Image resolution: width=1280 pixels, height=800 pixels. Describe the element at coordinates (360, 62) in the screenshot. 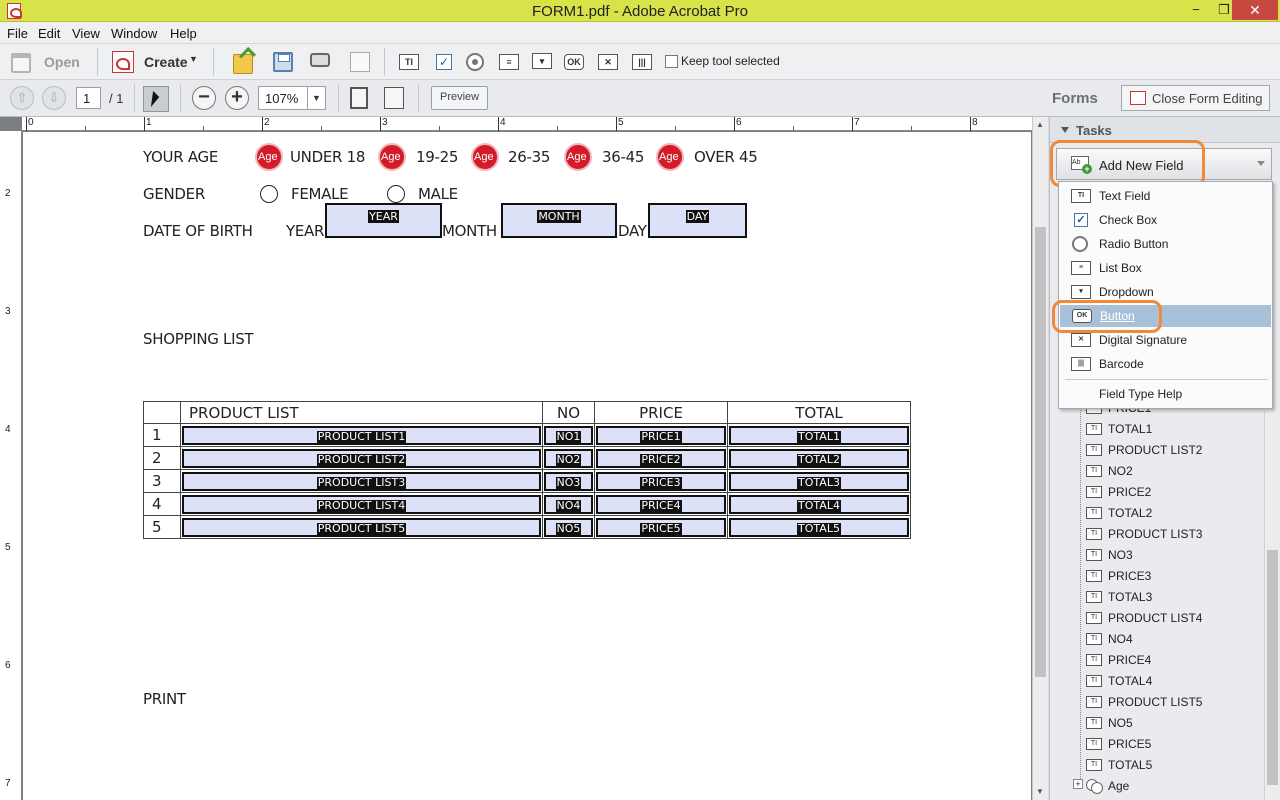

I see `edit-document-icon` at that location.